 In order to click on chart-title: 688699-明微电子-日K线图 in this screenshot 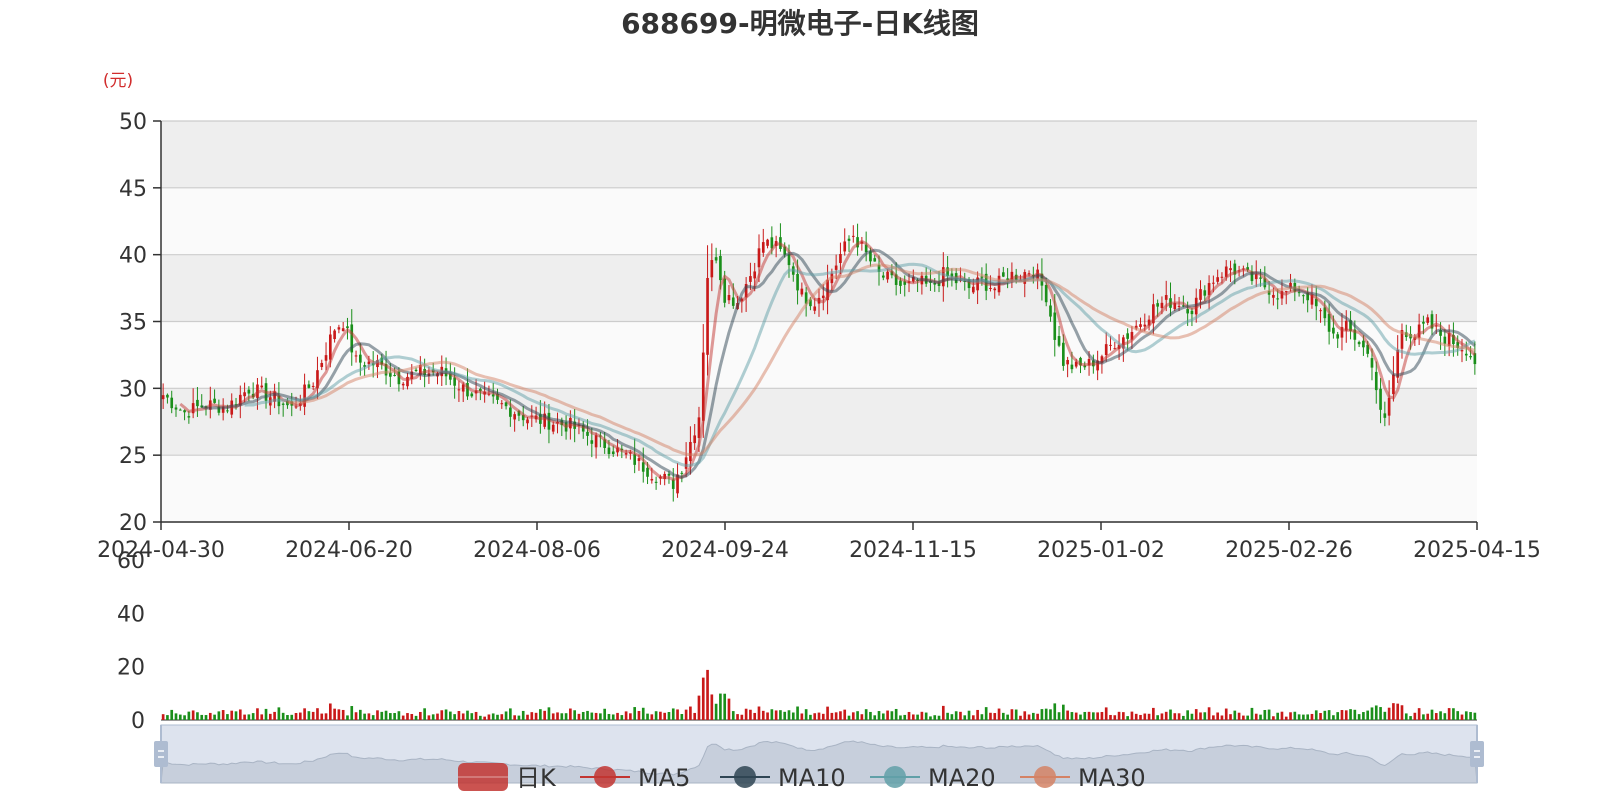, I will do `click(800, 23)`.